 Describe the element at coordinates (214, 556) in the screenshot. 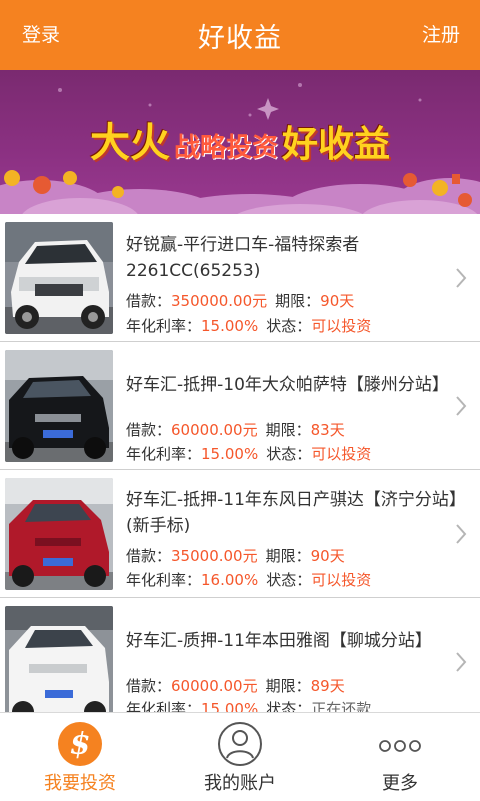

I see `loan-amount: 35000.00元` at that location.